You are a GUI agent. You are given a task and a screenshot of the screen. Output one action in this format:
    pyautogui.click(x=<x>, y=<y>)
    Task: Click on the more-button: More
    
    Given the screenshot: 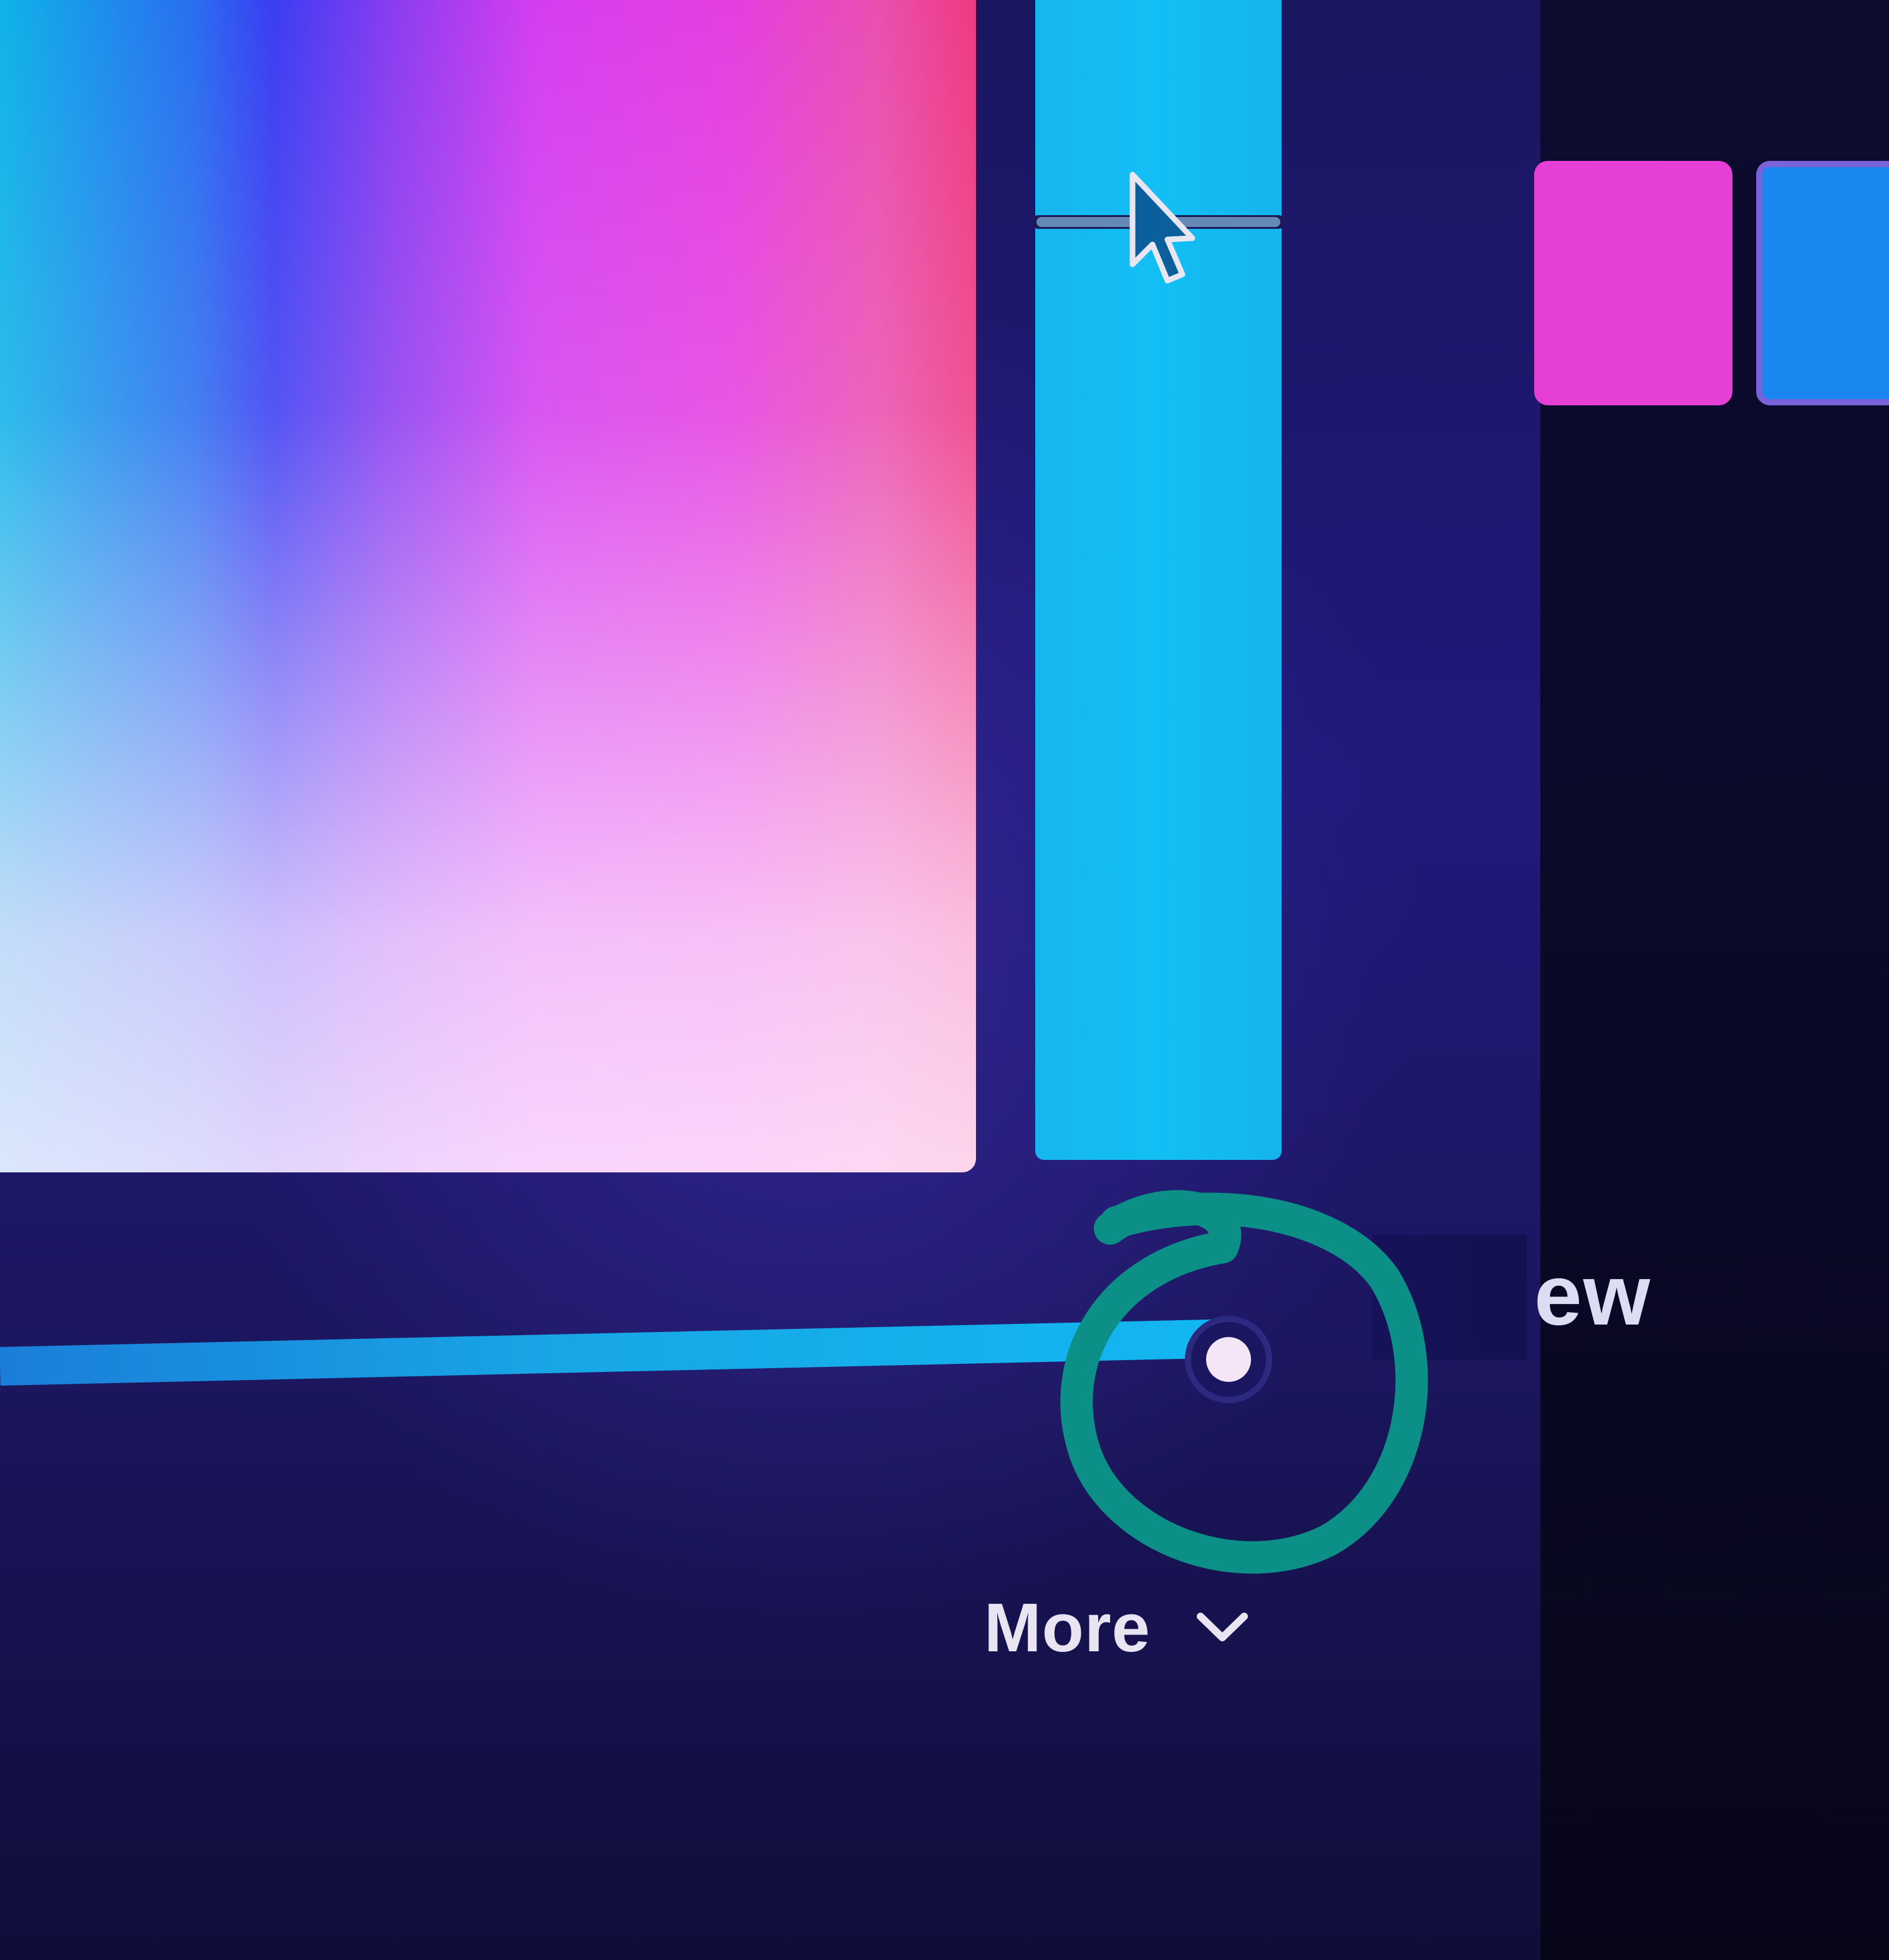 What is the action you would take?
    pyautogui.click(x=1117, y=1627)
    